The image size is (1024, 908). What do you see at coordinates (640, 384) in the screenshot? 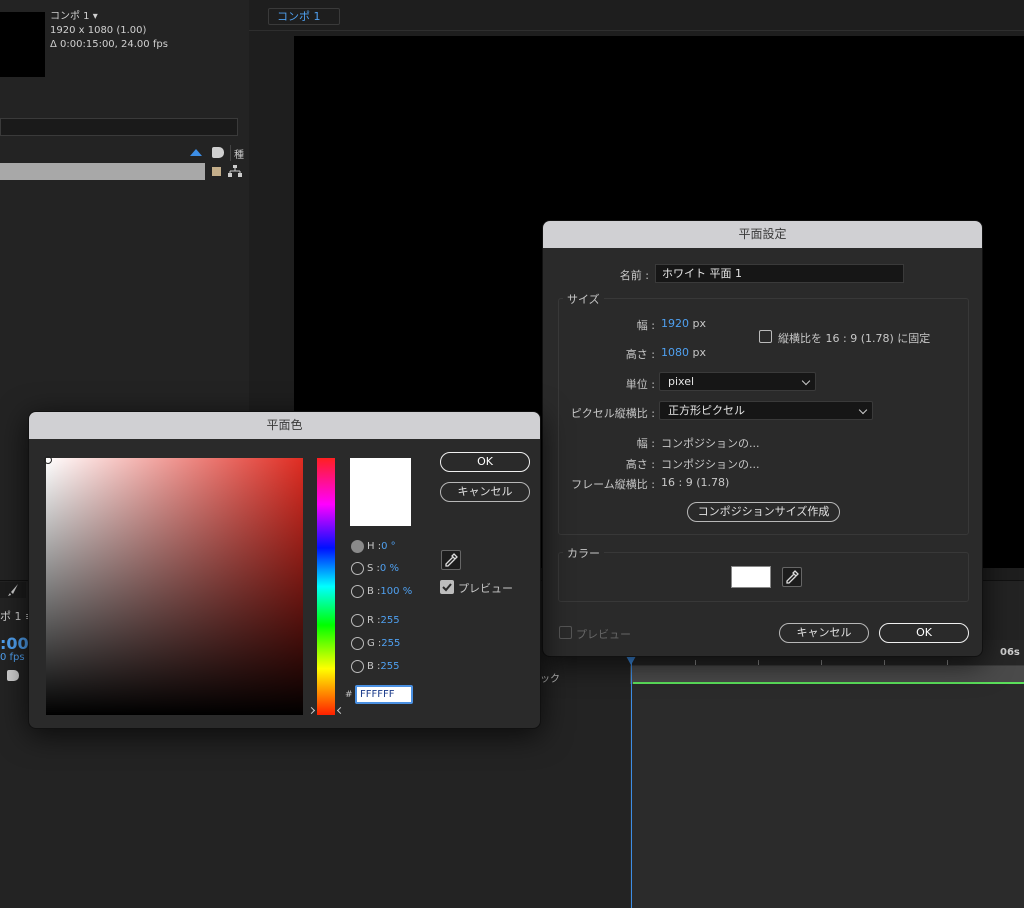
I see `units-label: 単位 :` at bounding box center [640, 384].